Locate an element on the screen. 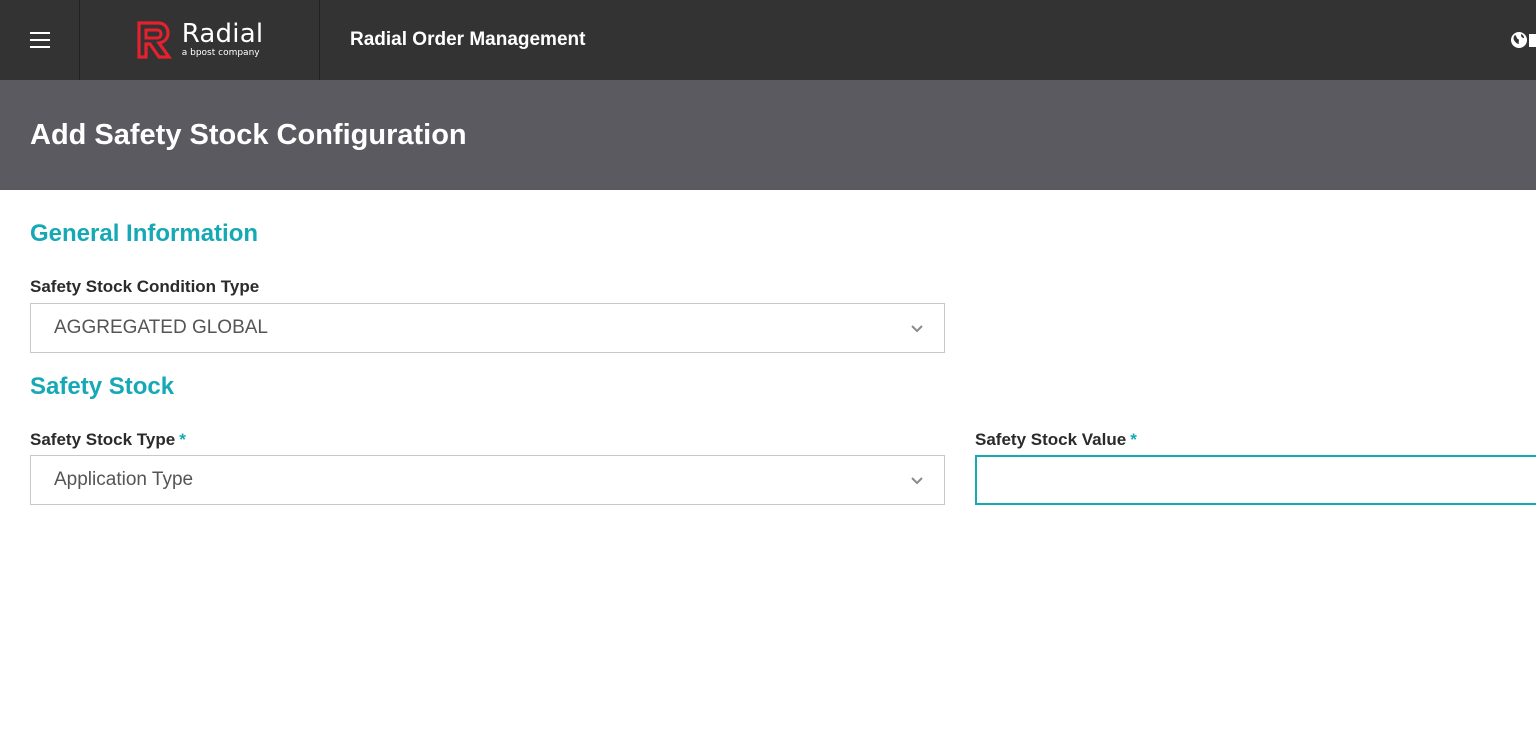 This screenshot has height=745, width=1536. hamburger-icon is located at coordinates (39, 40).